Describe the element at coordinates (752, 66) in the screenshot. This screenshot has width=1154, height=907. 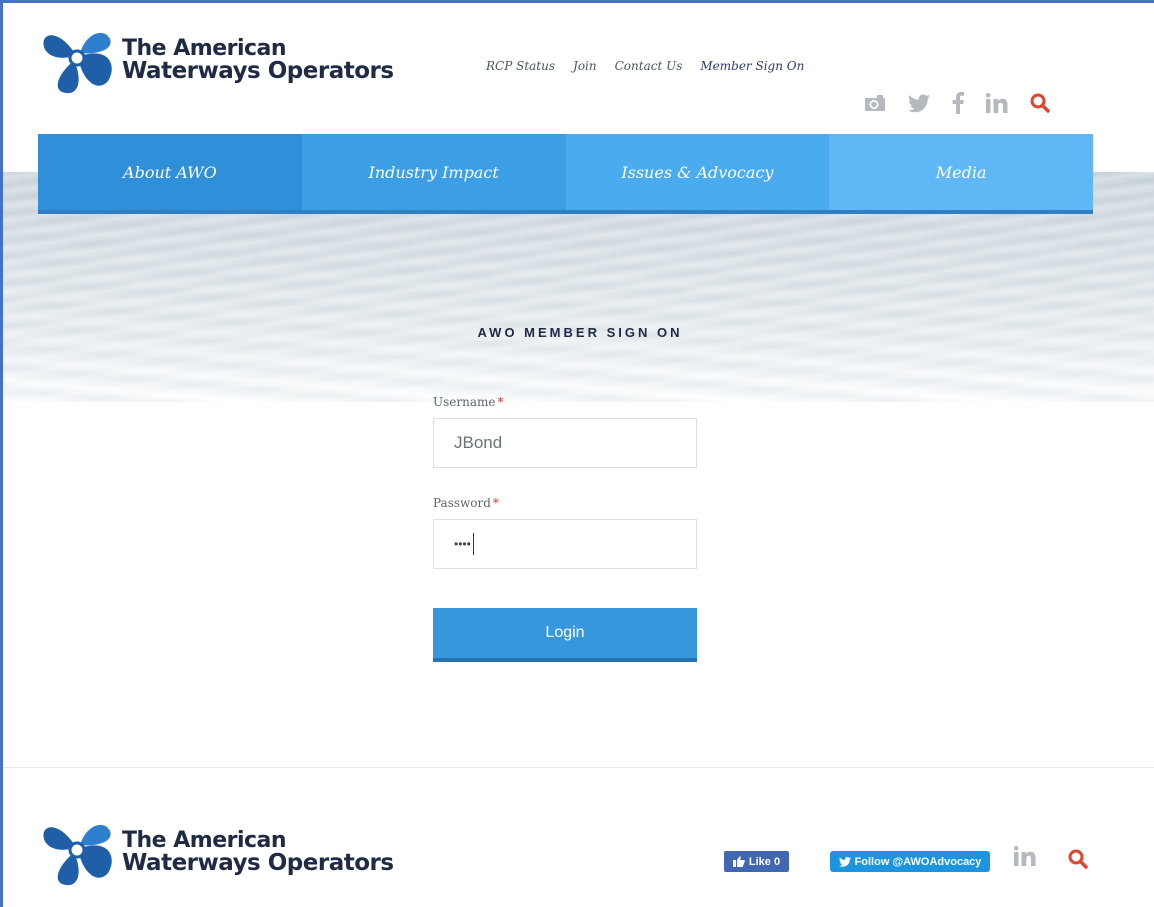
I see `member-sign-on-link: Member Sign On` at that location.